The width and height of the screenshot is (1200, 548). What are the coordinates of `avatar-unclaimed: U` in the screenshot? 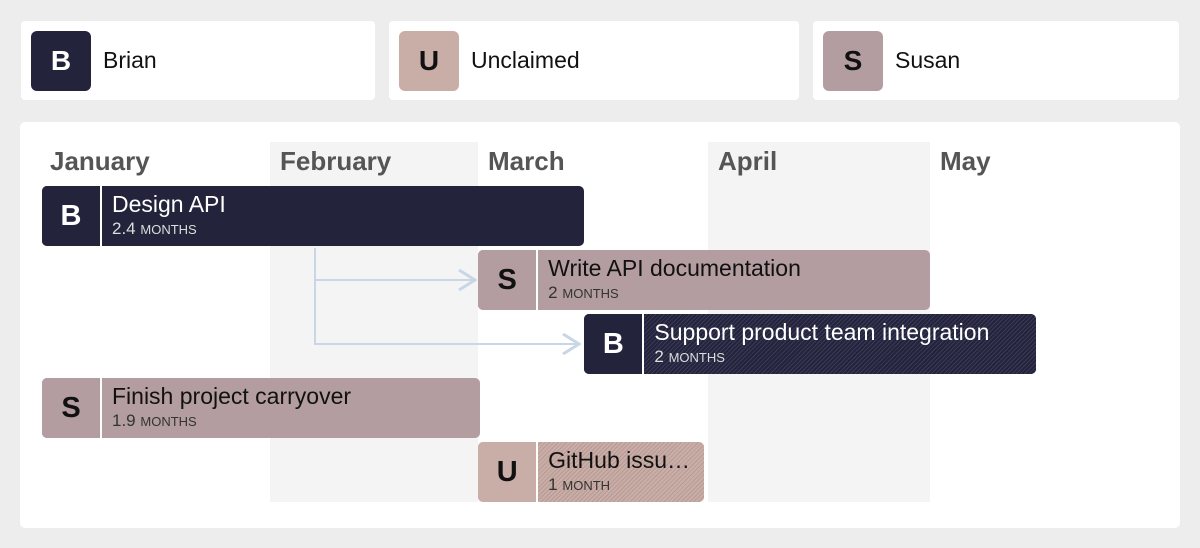 It's located at (429, 60).